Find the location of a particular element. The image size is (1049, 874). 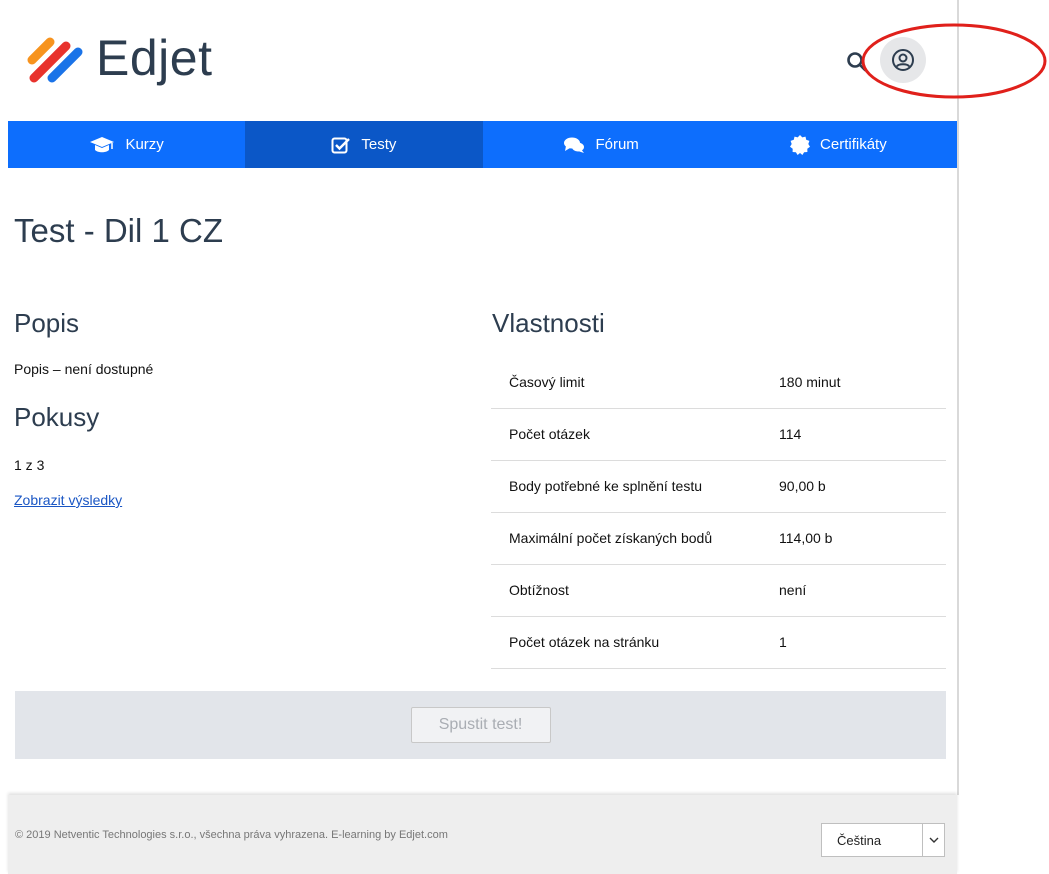

nav-item-forum: Fórum is located at coordinates (601, 144).